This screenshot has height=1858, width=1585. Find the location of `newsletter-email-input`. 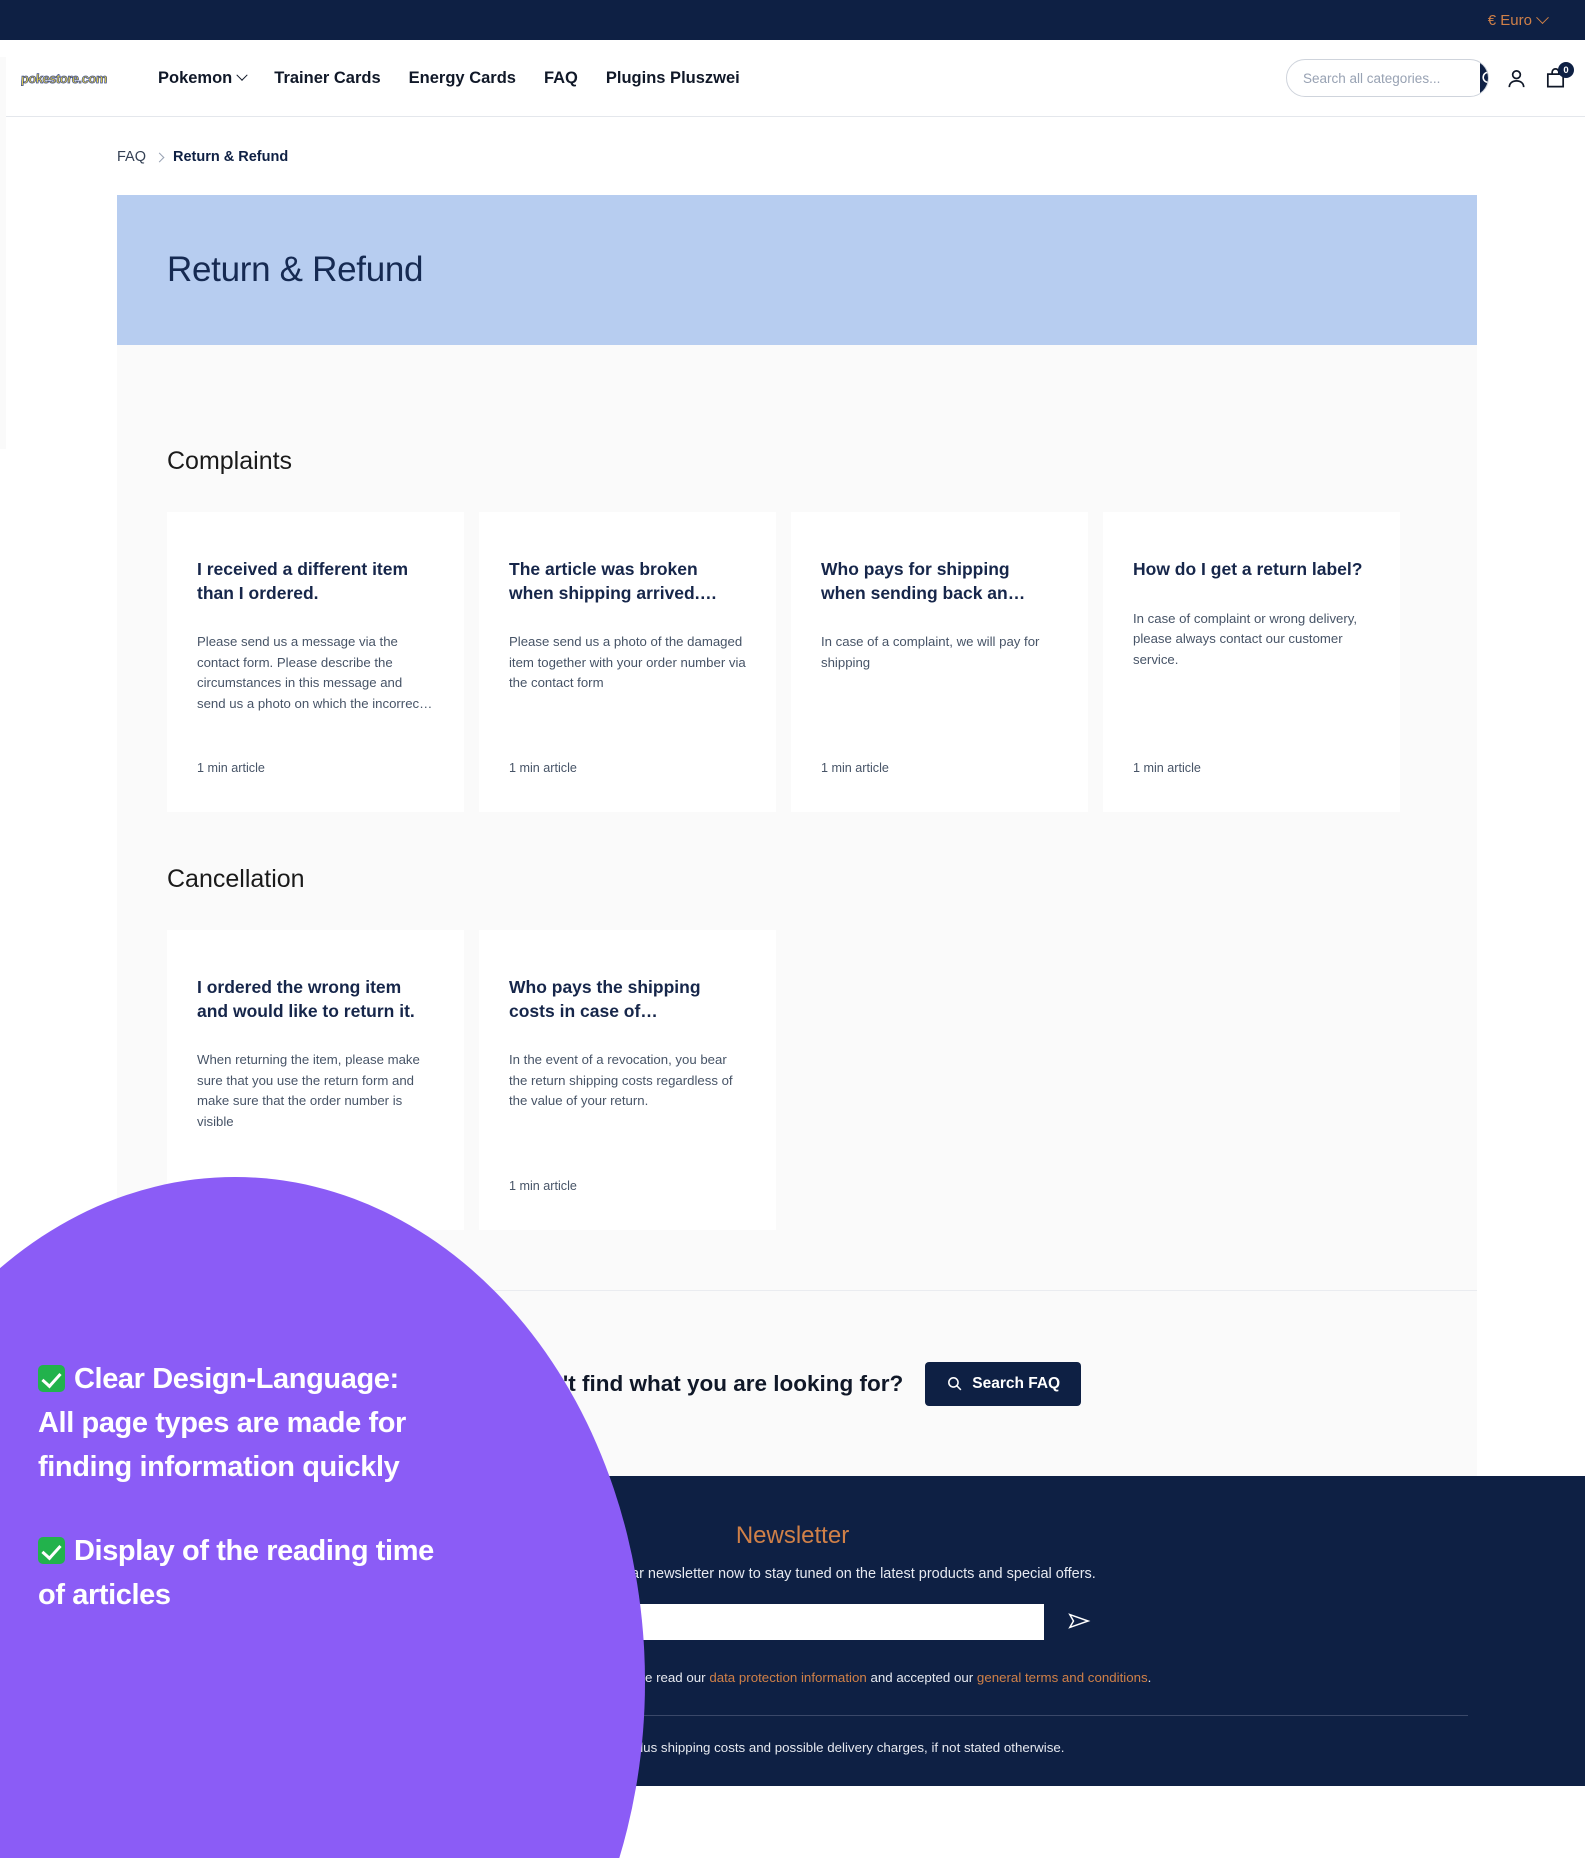

newsletter-email-input is located at coordinates (768, 1622).